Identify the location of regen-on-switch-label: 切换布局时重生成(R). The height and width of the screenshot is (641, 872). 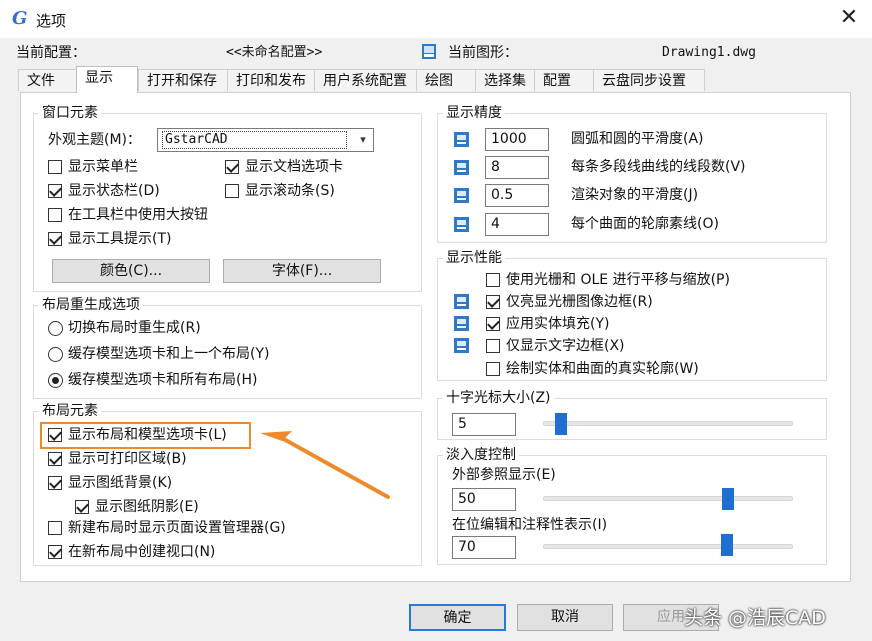
(134, 328).